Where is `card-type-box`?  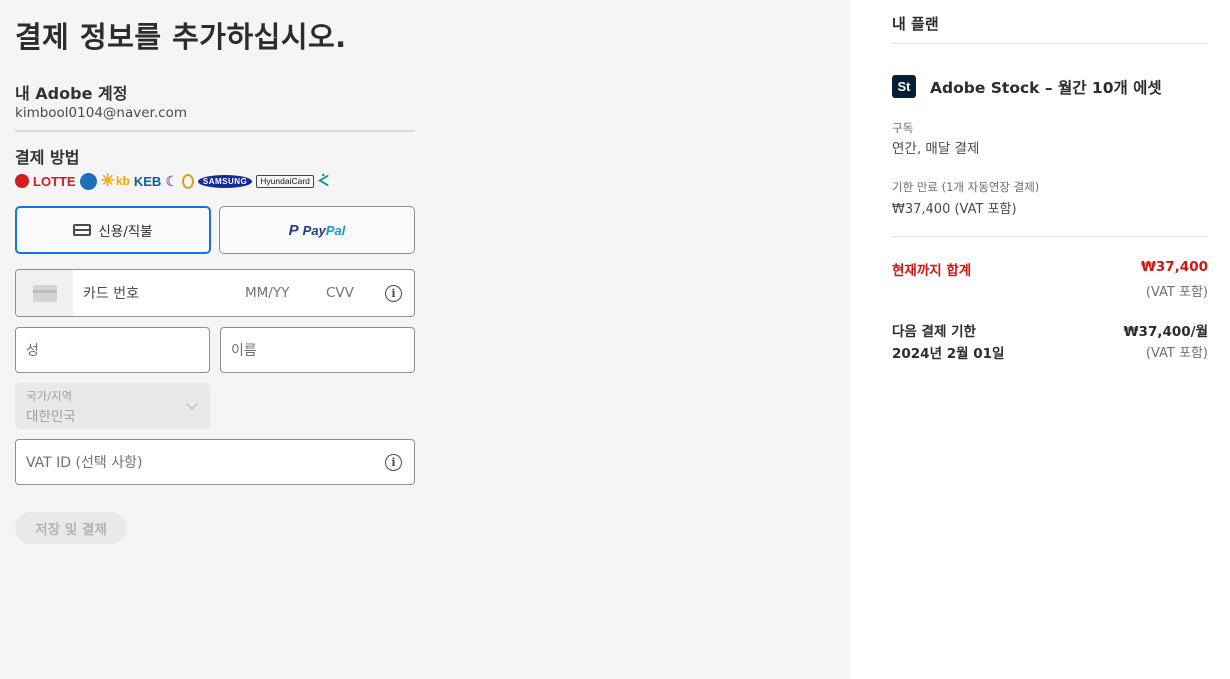 card-type-box is located at coordinates (44, 293).